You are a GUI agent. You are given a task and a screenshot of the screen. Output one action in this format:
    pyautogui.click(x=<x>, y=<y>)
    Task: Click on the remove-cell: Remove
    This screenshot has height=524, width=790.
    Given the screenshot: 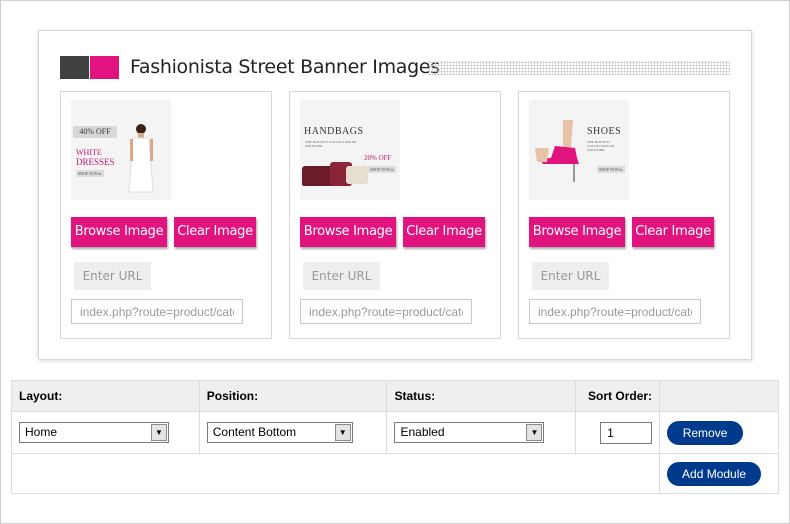 What is the action you would take?
    pyautogui.click(x=719, y=432)
    